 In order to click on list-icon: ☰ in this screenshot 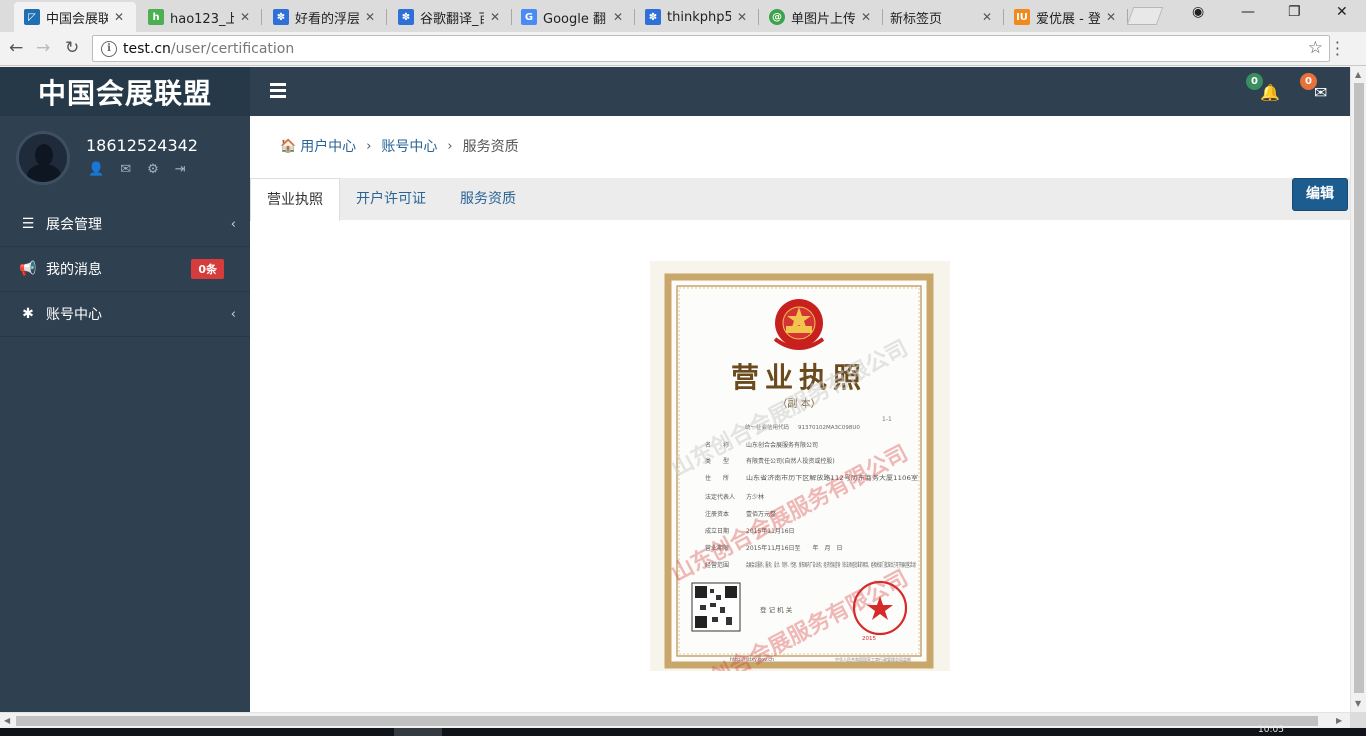, I will do `click(28, 224)`.